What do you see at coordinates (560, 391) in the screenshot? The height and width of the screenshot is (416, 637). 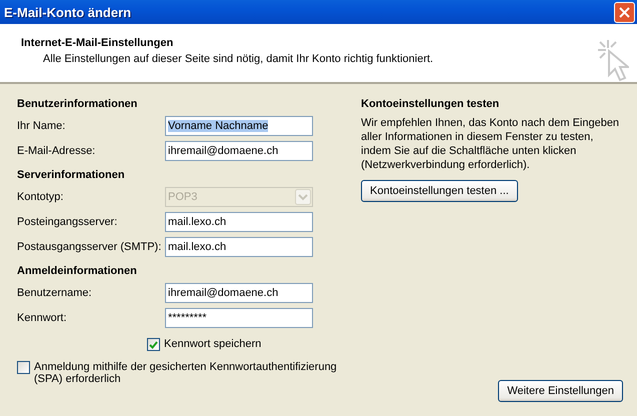 I see `more-settings-button: Weitere Einstellungen` at bounding box center [560, 391].